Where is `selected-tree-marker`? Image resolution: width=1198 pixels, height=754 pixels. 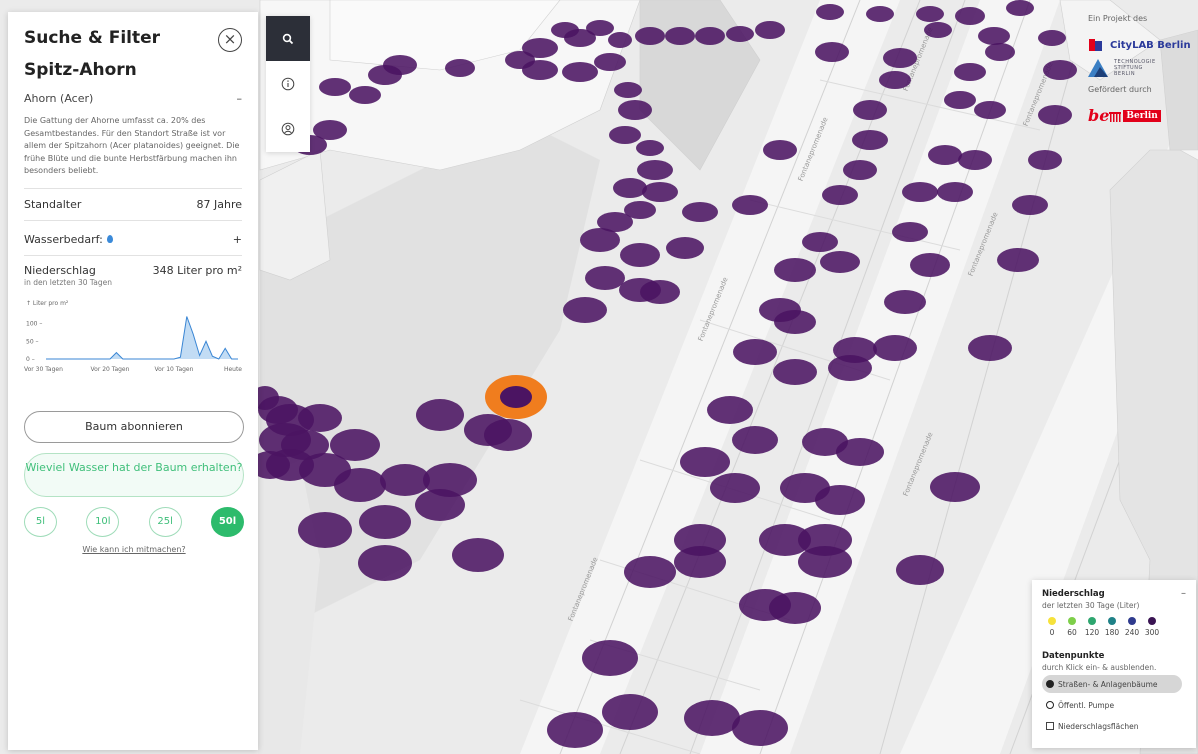
selected-tree-marker is located at coordinates (516, 397).